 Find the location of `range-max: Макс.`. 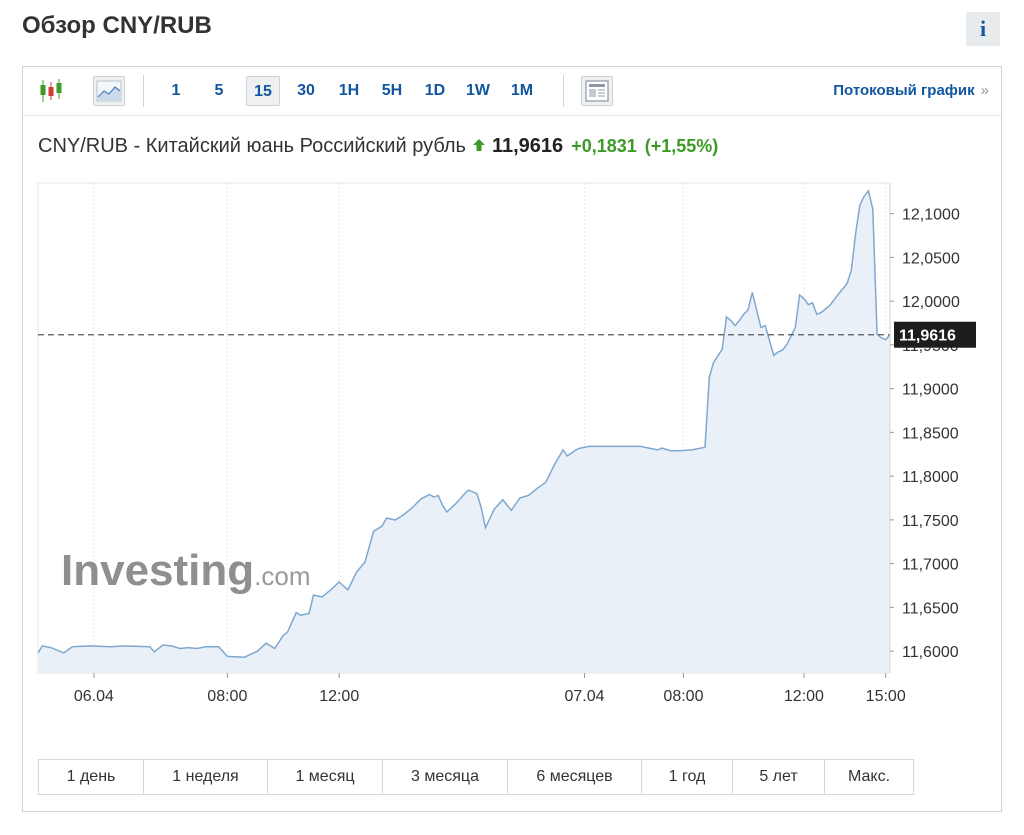

range-max: Макс. is located at coordinates (869, 777).